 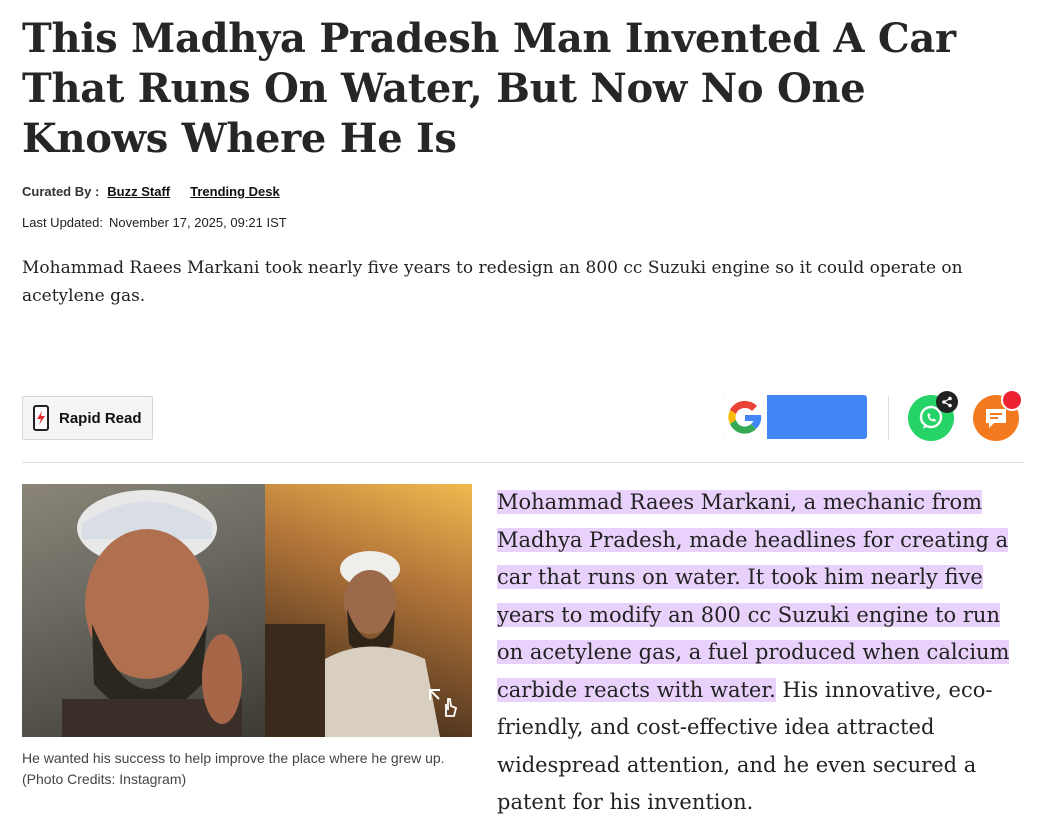 What do you see at coordinates (100, 418) in the screenshot?
I see `rapid-read-label: Rapid Read` at bounding box center [100, 418].